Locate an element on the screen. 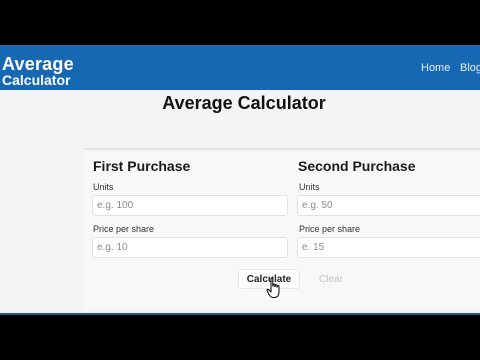 Image resolution: width=480 pixels, height=360 pixels. first-purchase-heading: First Purchase is located at coordinates (142, 166).